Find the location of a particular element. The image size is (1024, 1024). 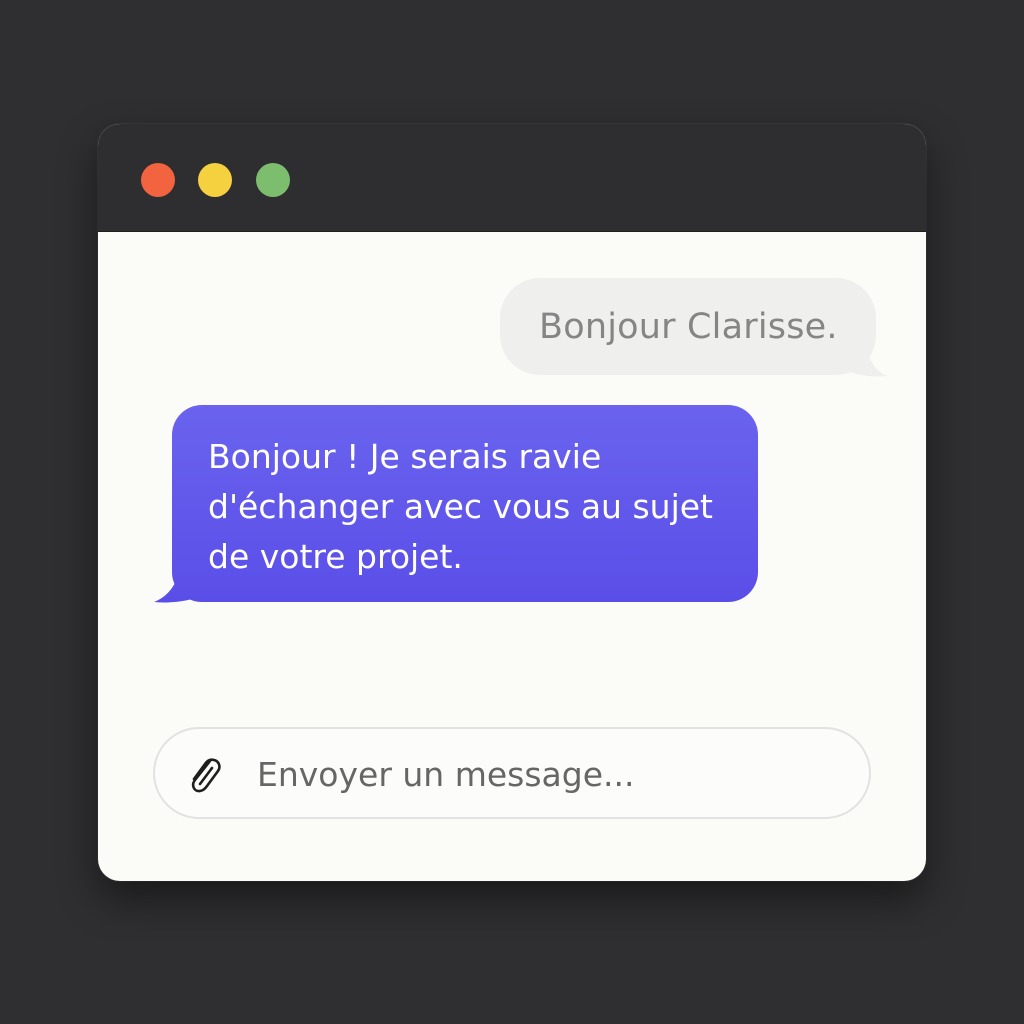

title-bar is located at coordinates (512, 178).